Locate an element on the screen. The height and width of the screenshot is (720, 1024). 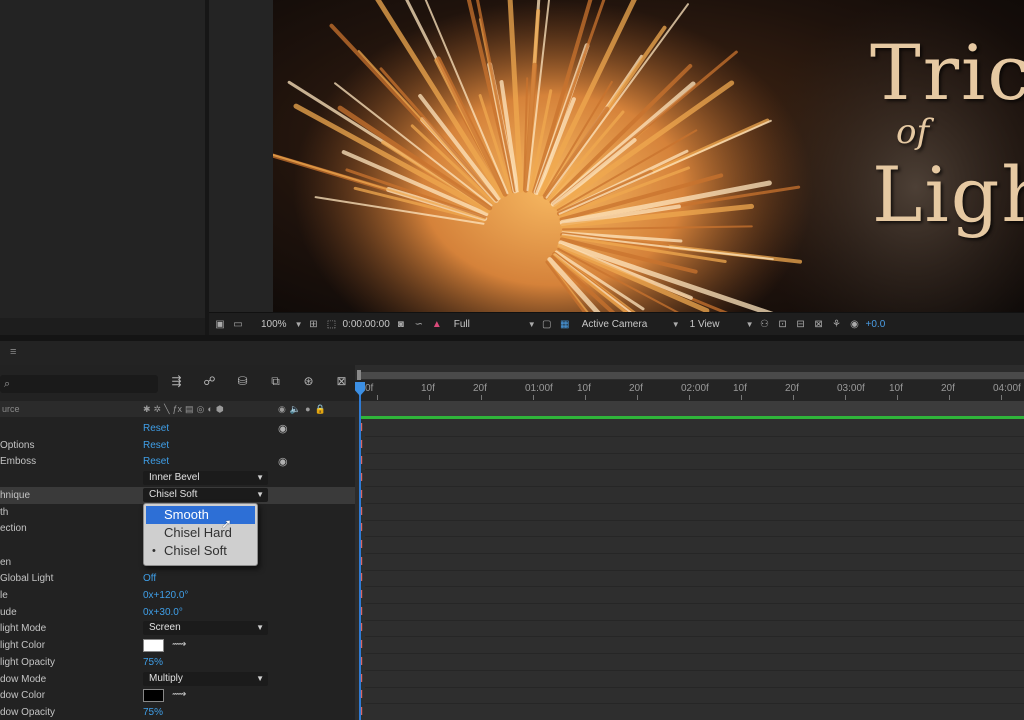
adjustment-switch-icon: ◐ is located at coordinates (209, 409).